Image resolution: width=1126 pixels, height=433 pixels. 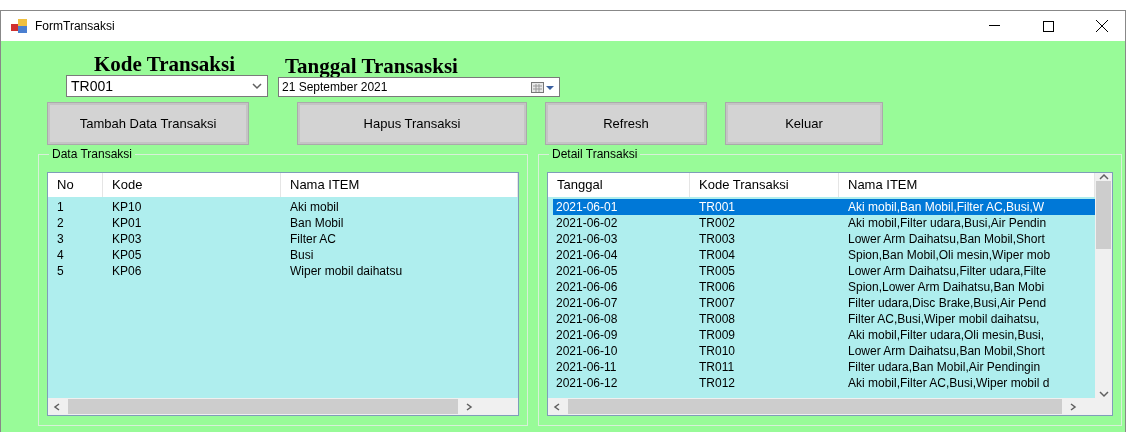 What do you see at coordinates (824, 351) in the screenshot?
I see `list-row: 2021-06-10 TR010 Lower Arm Daihatsu,Ban Mobil,Short` at bounding box center [824, 351].